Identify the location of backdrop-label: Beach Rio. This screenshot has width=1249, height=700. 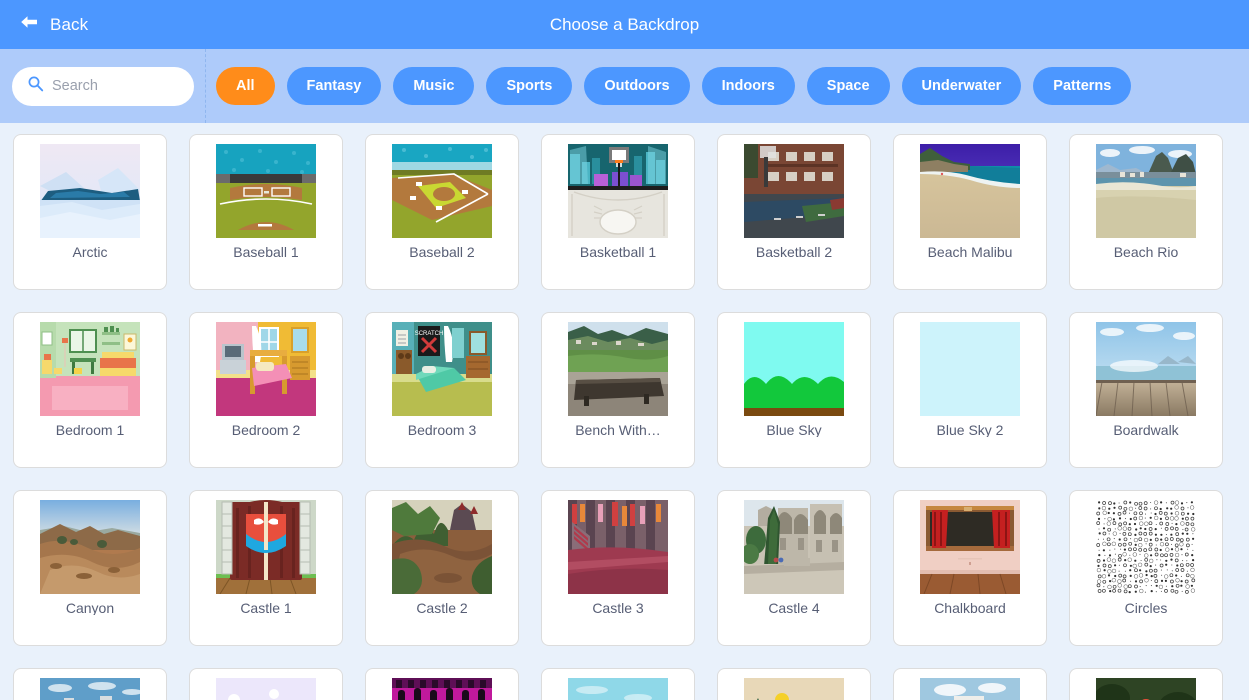
(1146, 252).